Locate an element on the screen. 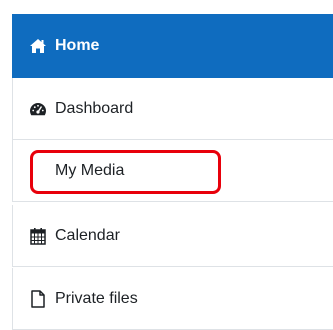 The width and height of the screenshot is (333, 330). file-icon is located at coordinates (38, 298).